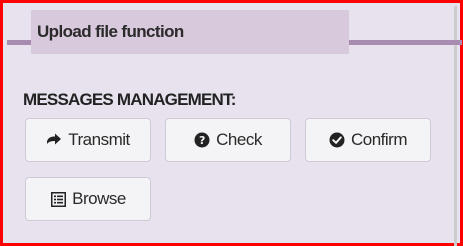 The width and height of the screenshot is (463, 246). I want to click on transmit-button-label: Transmit, so click(99, 139).